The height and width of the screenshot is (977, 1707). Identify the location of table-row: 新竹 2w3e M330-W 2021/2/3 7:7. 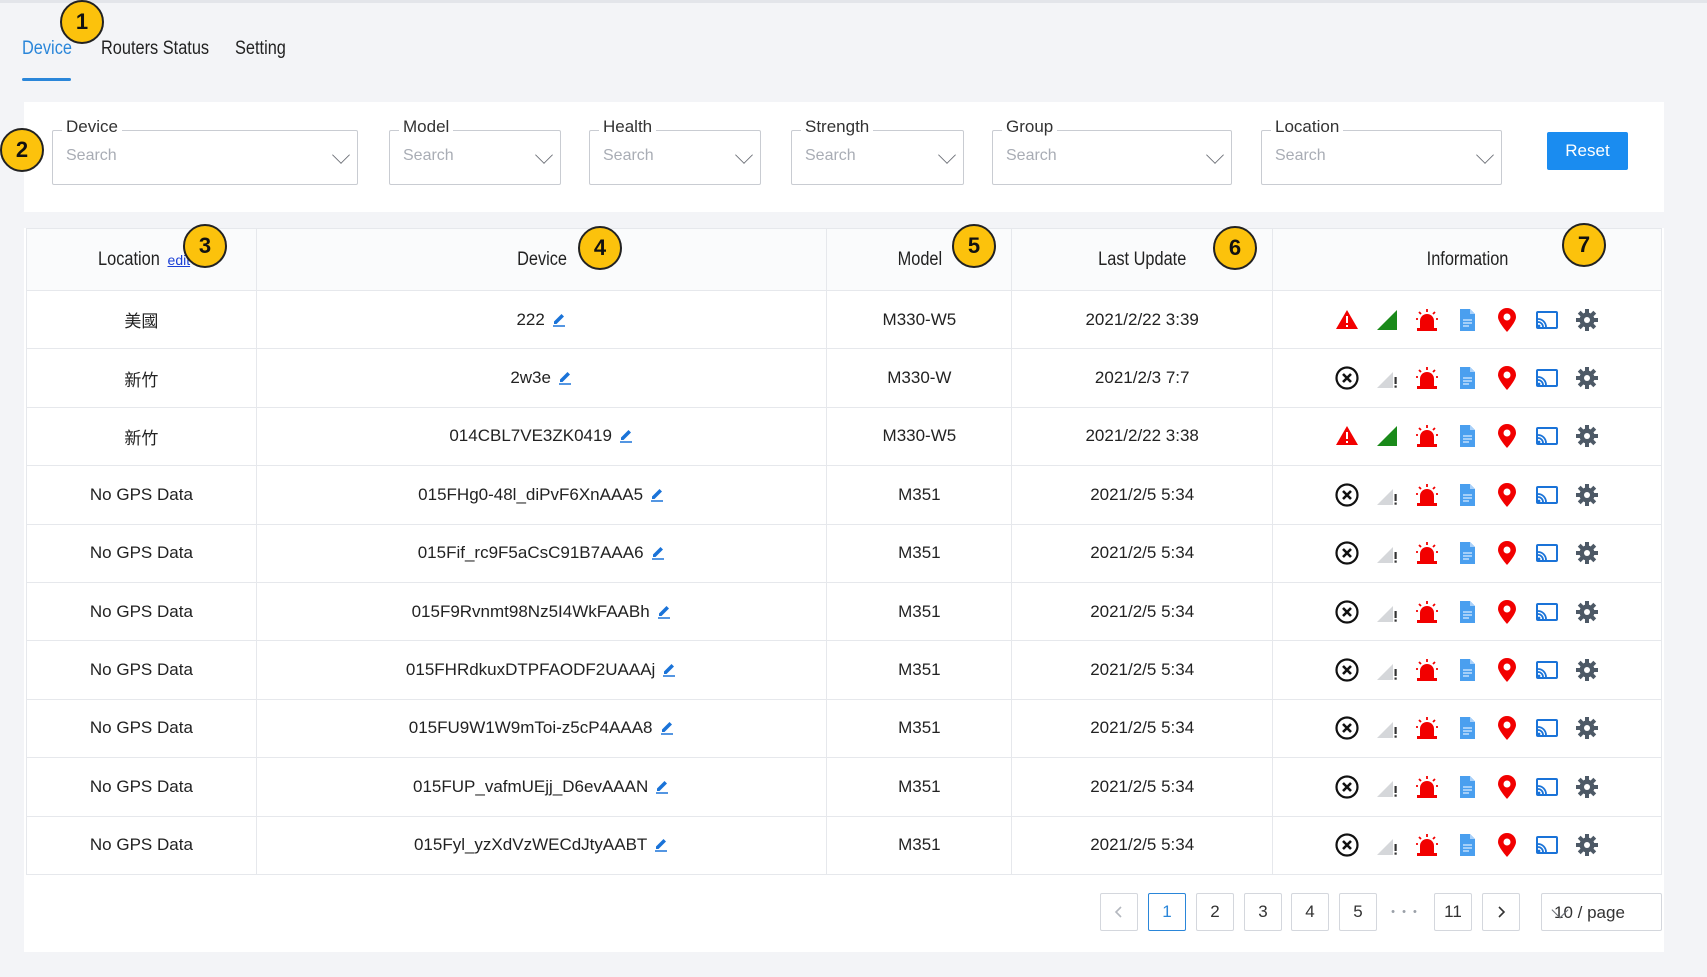
(844, 378).